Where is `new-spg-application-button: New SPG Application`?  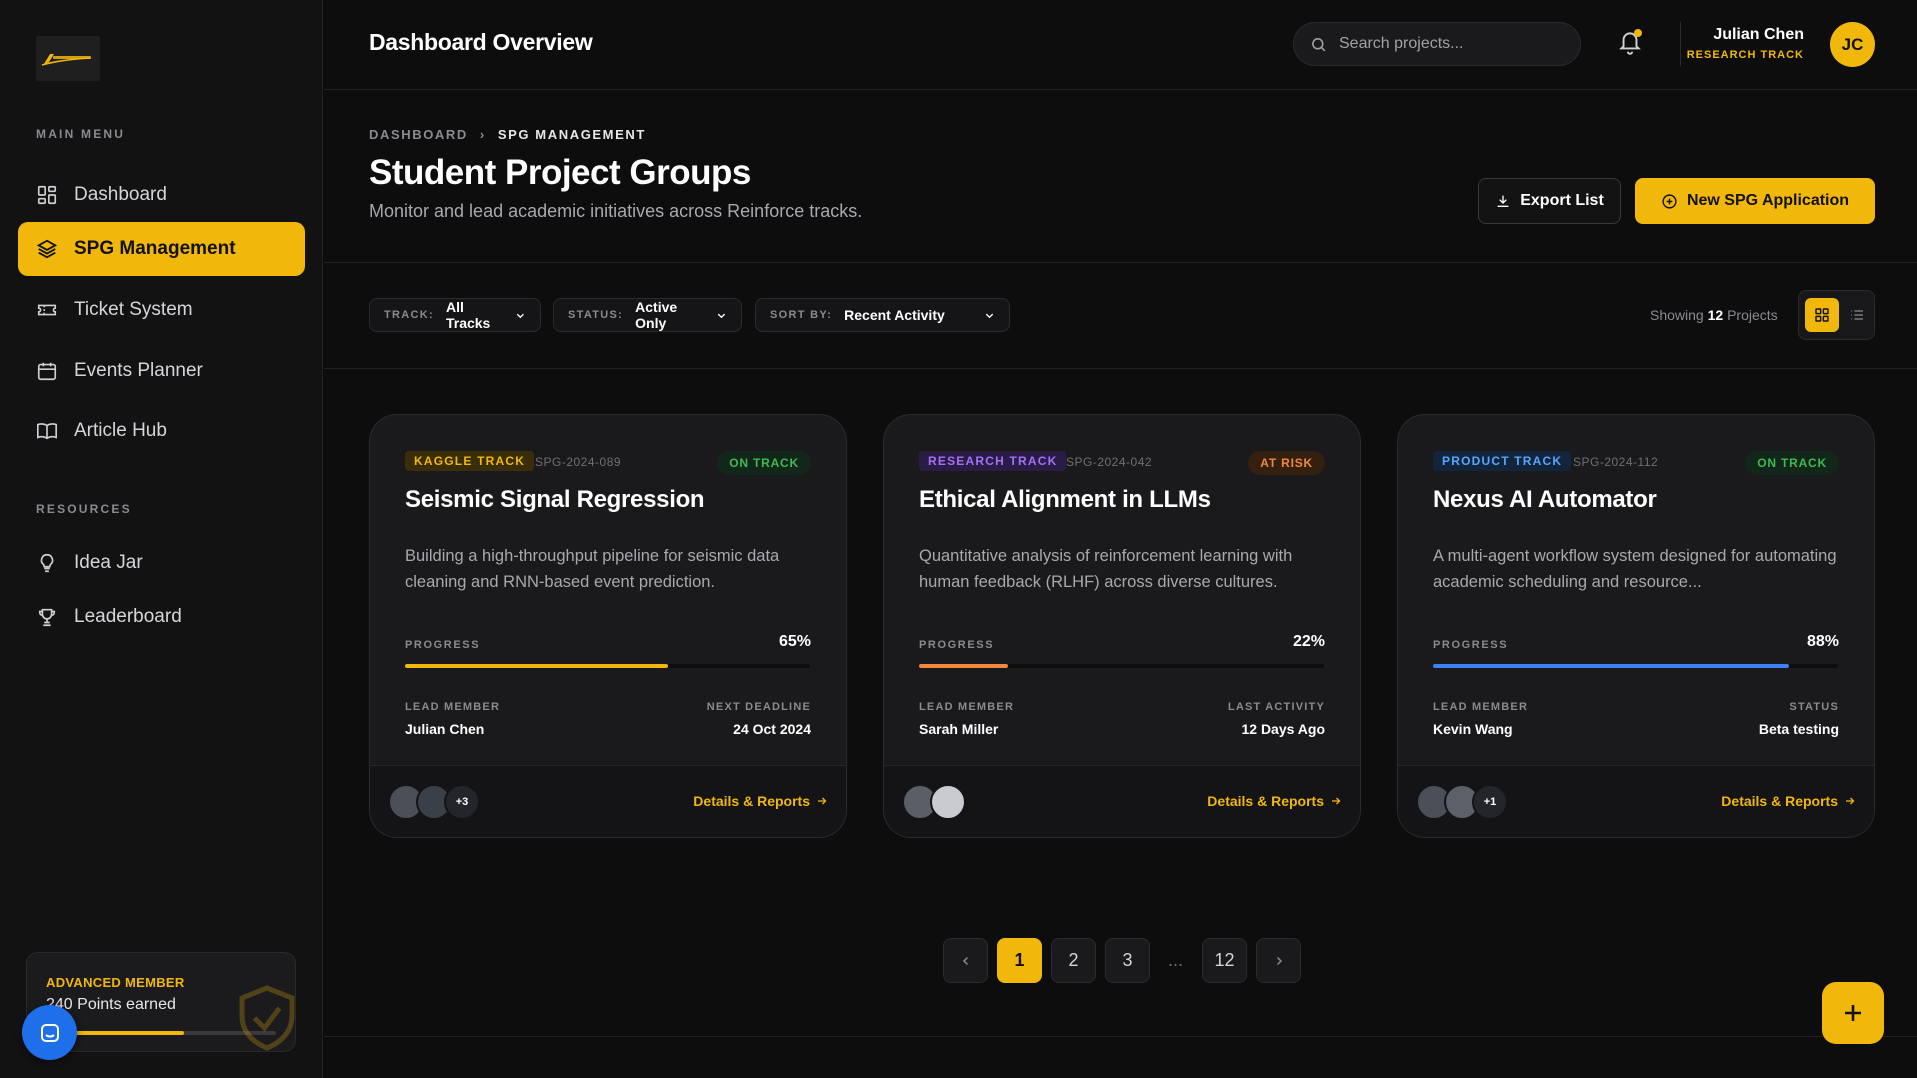
new-spg-application-button: New SPG Application is located at coordinates (1755, 201).